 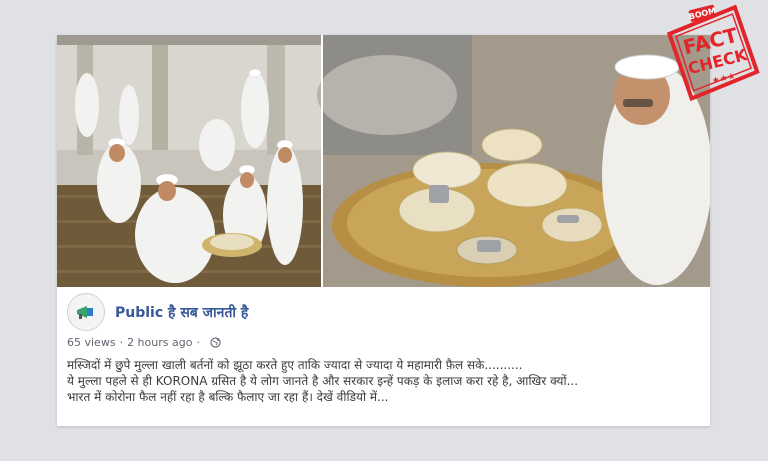 What do you see at coordinates (713, 53) in the screenshot?
I see `fact-check-stamp: BOOM FACT CHECK ★★★` at bounding box center [713, 53].